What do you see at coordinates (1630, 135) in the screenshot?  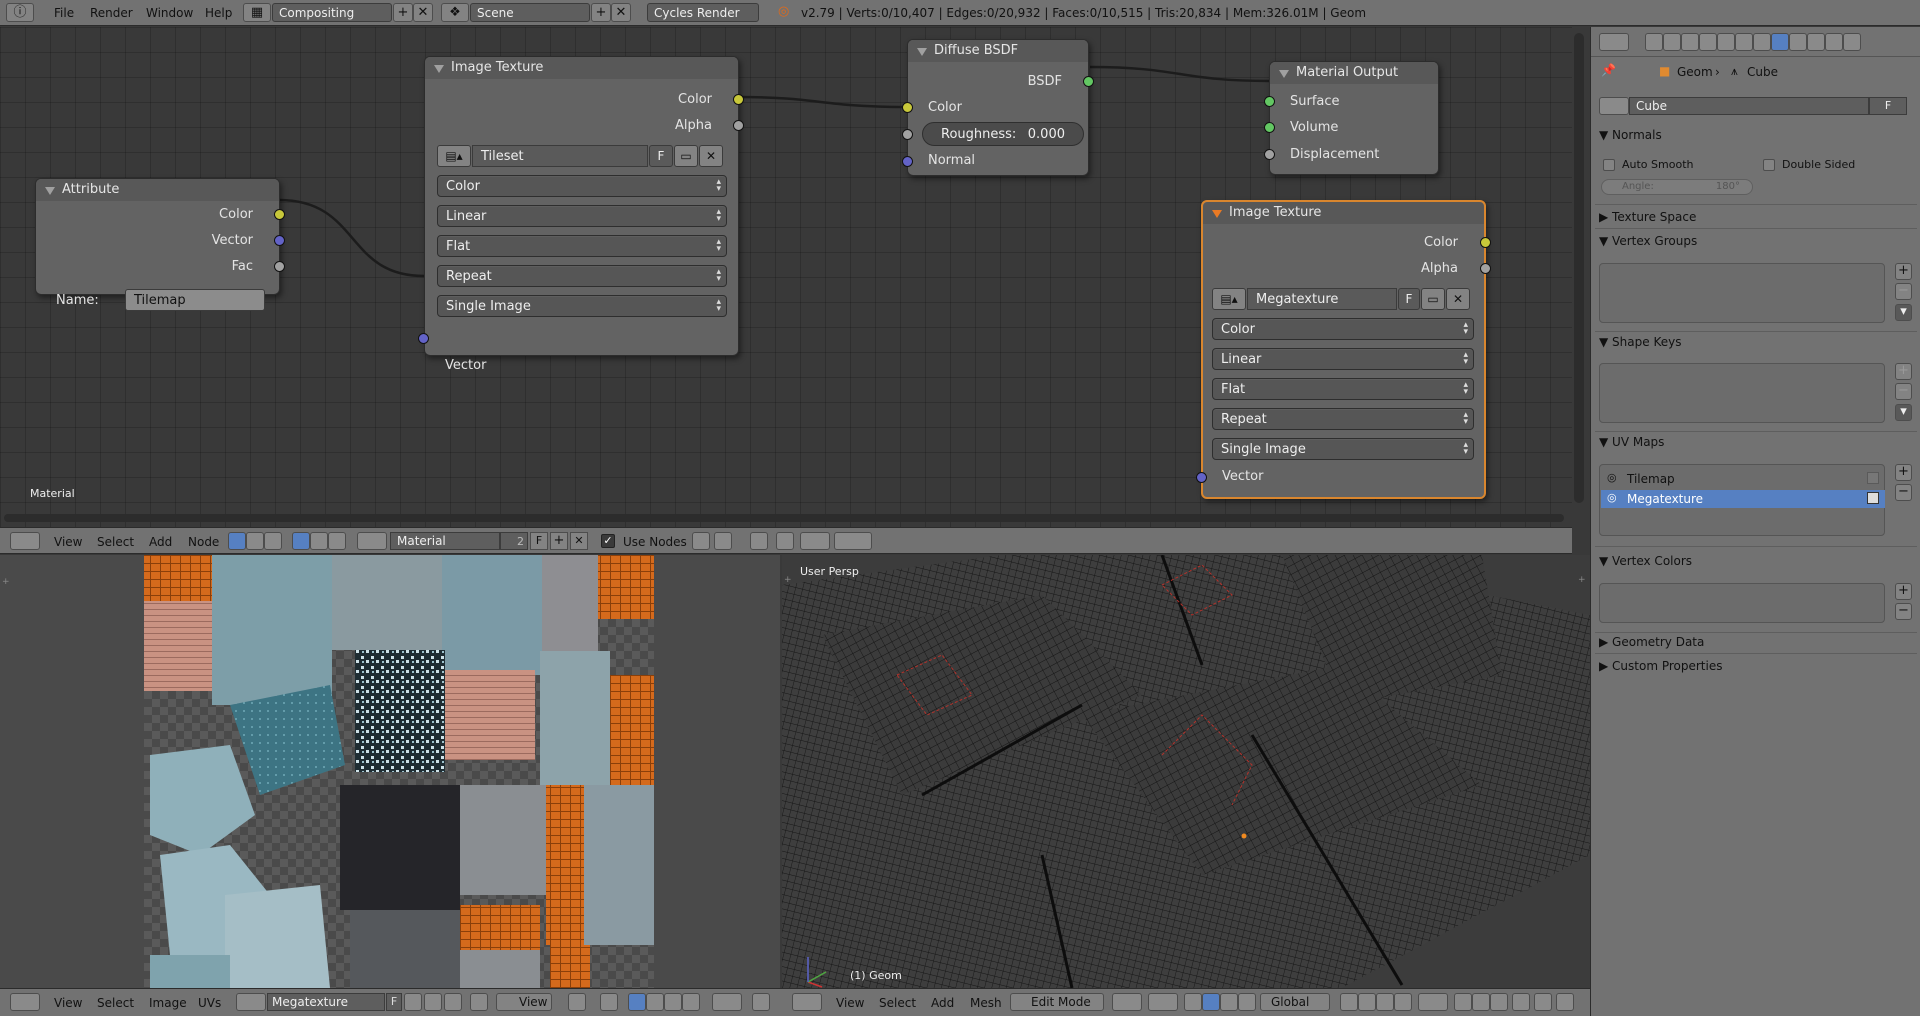 I see `normals-panel-header: ▼ Normals` at bounding box center [1630, 135].